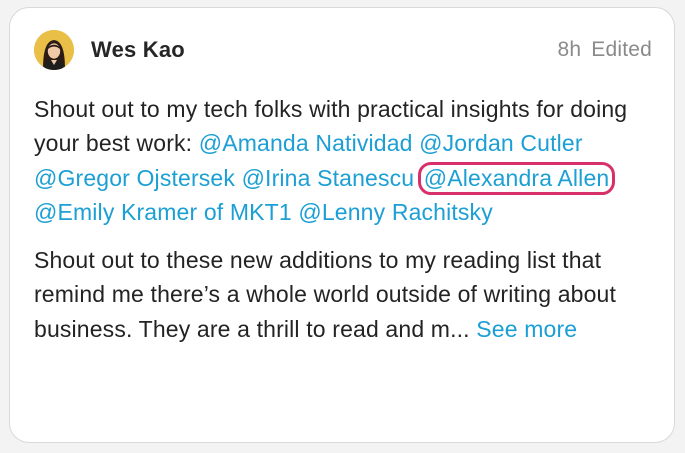  Describe the element at coordinates (328, 178) in the screenshot. I see `mention-irina-stanescu: @Irina Stanescu` at that location.